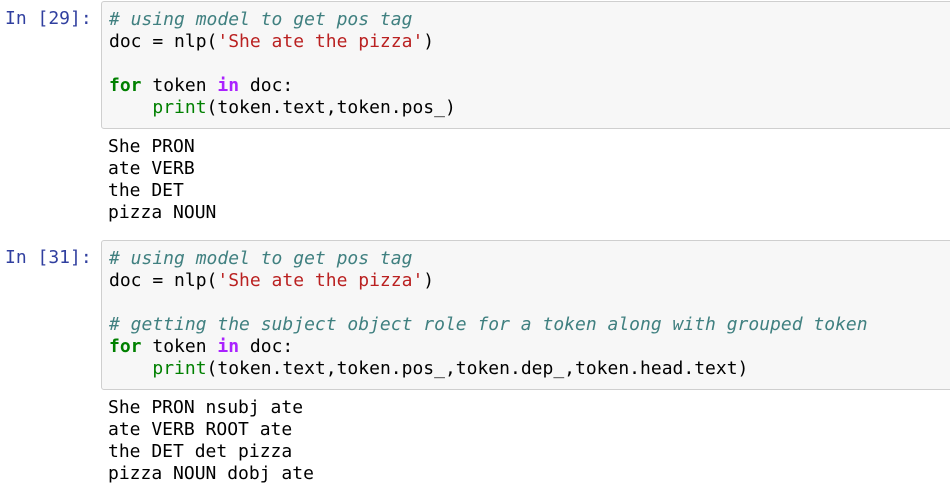 The width and height of the screenshot is (950, 489). I want to click on output-line: pizza NOUN, so click(162, 212).